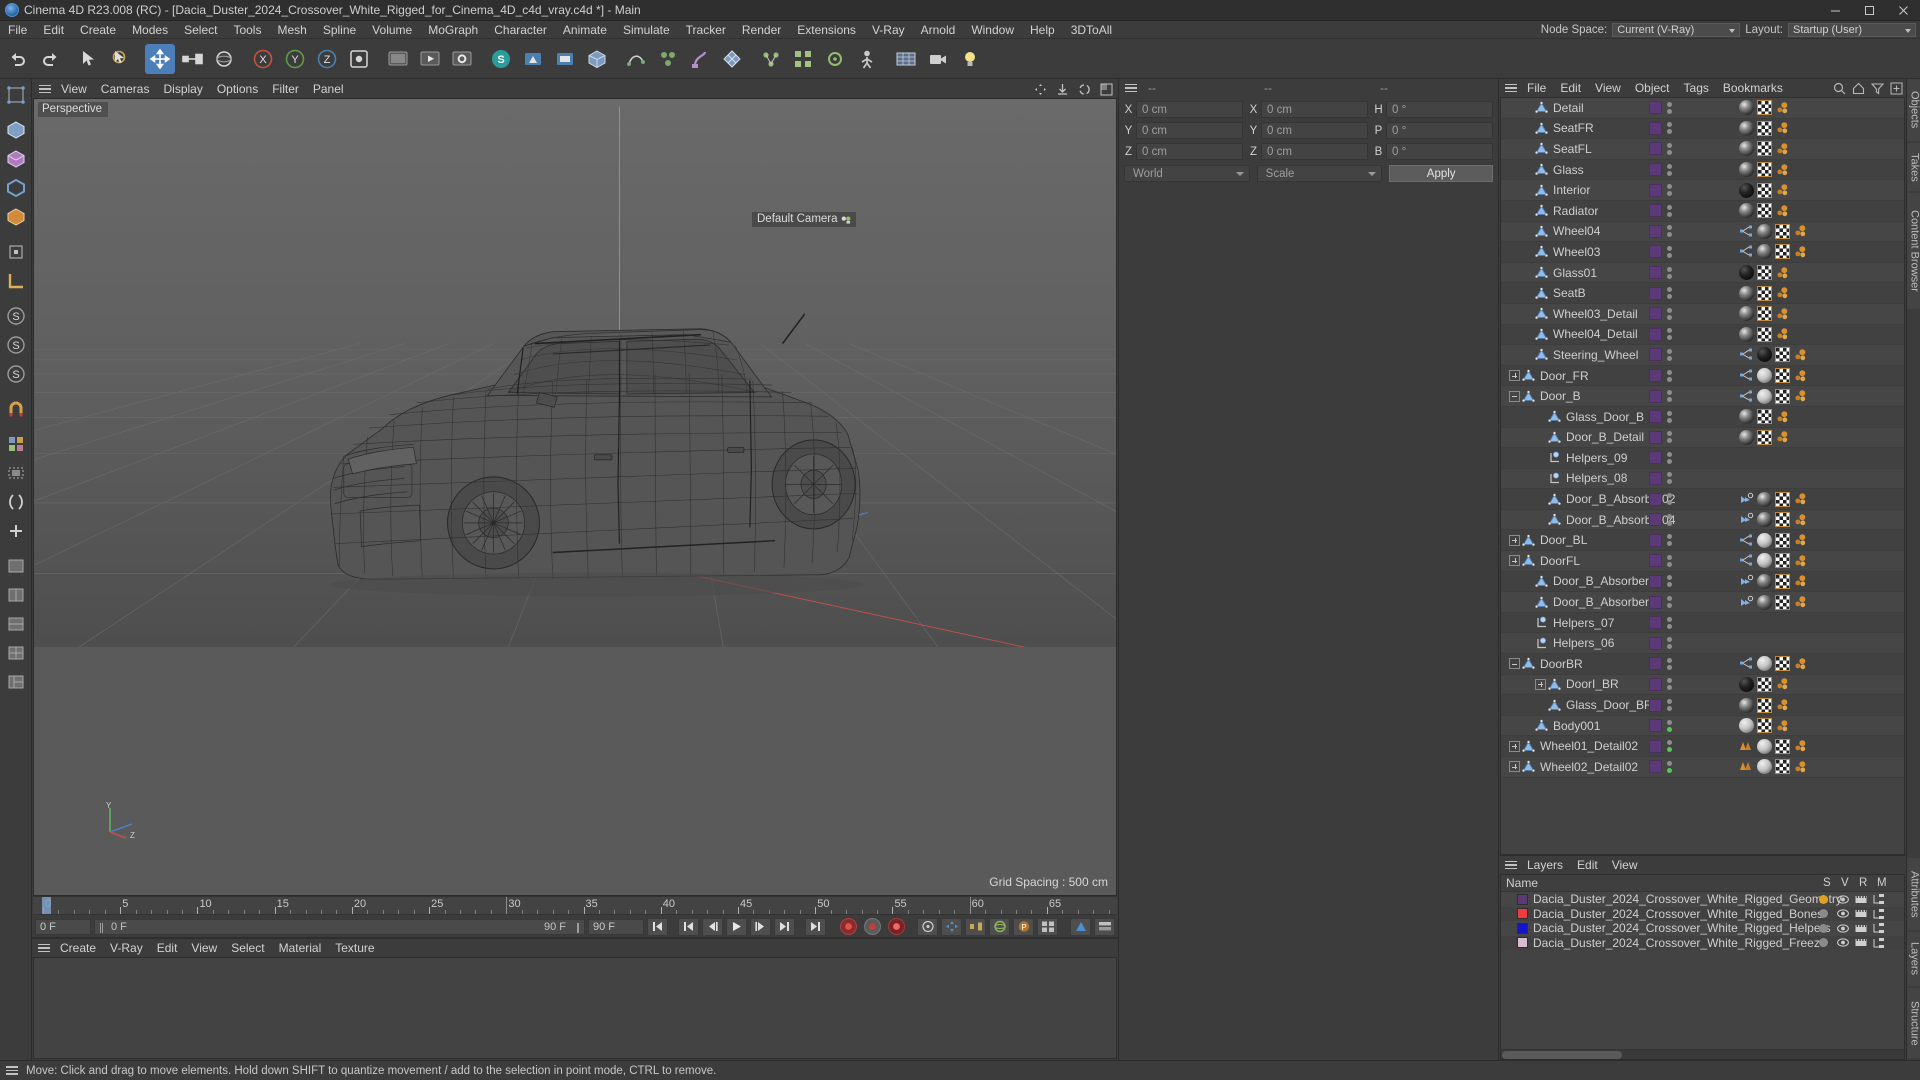 This screenshot has width=1920, height=1080. Describe the element at coordinates (1536, 88) in the screenshot. I see `object-menu-file: File` at that location.